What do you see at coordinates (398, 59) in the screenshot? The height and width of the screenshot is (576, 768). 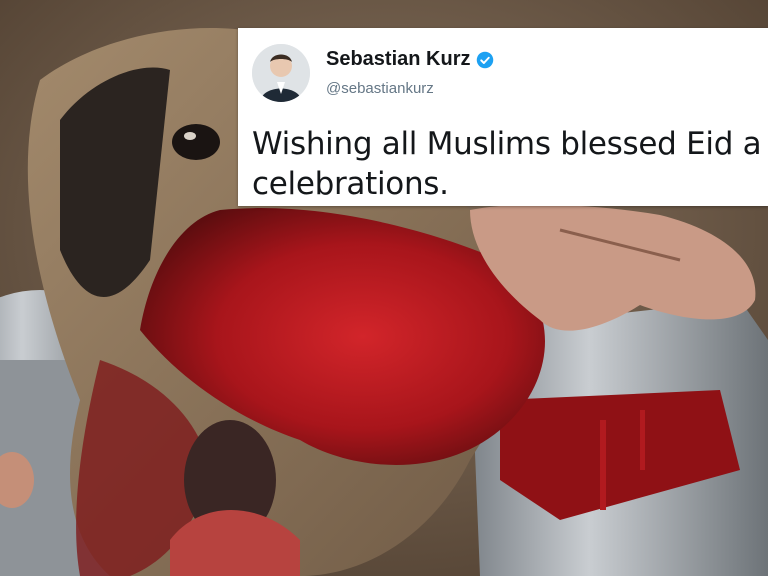 I see `display-name: Sebastian Kurz` at bounding box center [398, 59].